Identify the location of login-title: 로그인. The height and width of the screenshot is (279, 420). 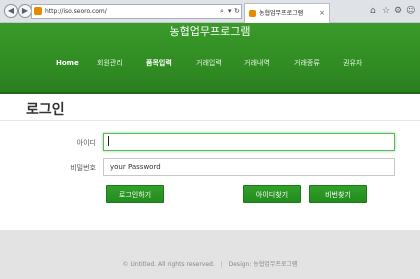
(45, 110).